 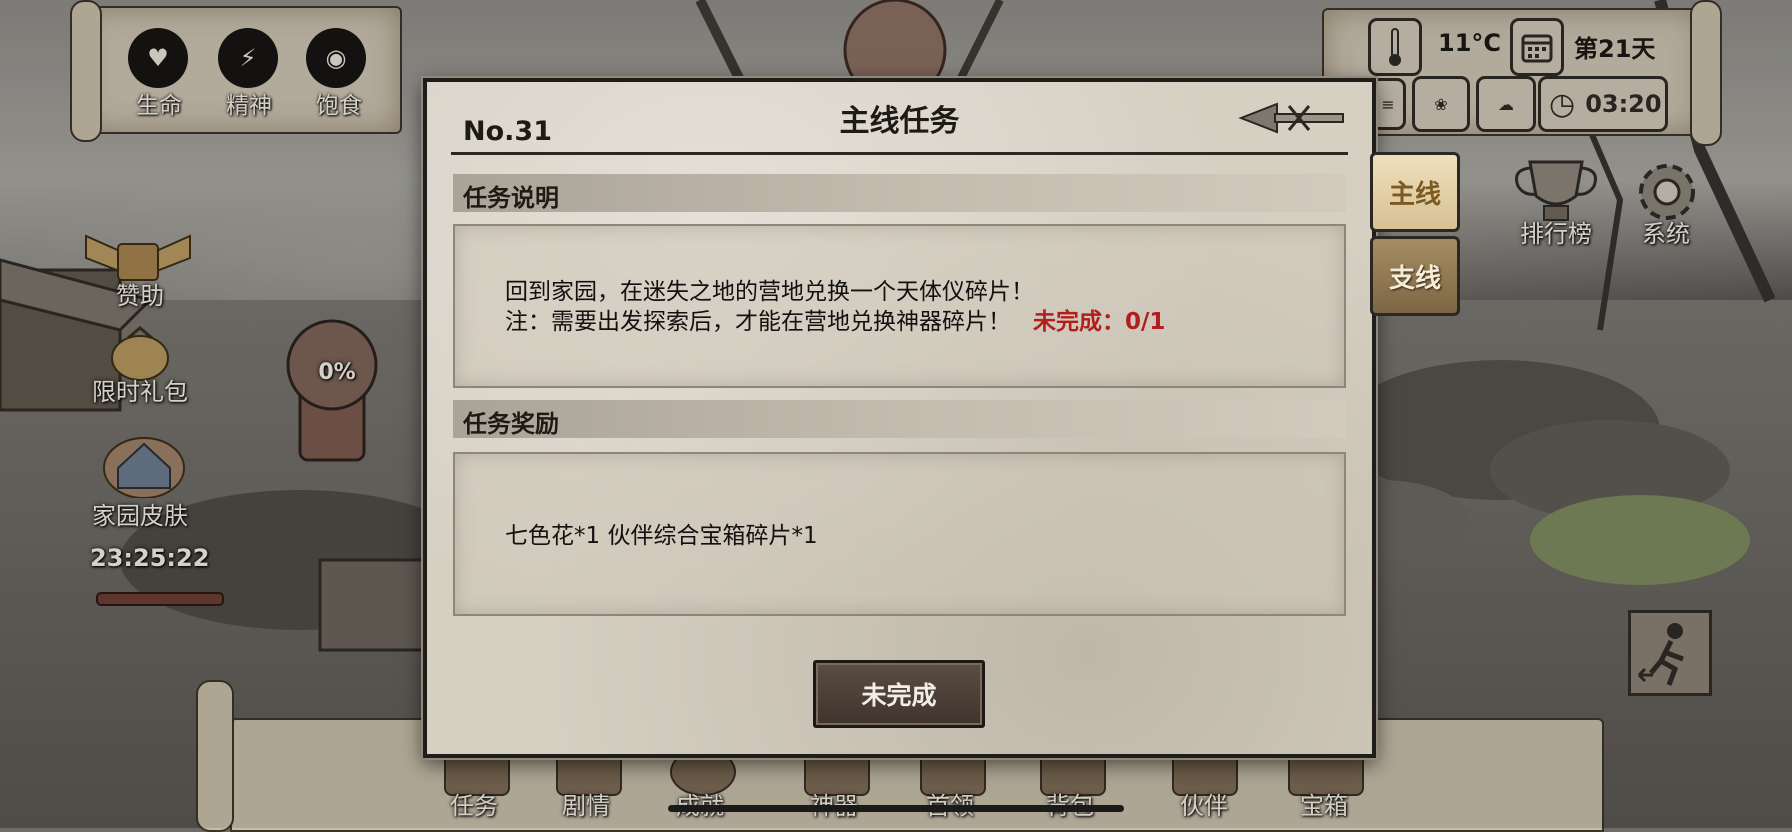 I want to click on quest-description-line1: 回到家园，在迷失之地的营地兑换一个天体仪碎片！, so click(x=769, y=292).